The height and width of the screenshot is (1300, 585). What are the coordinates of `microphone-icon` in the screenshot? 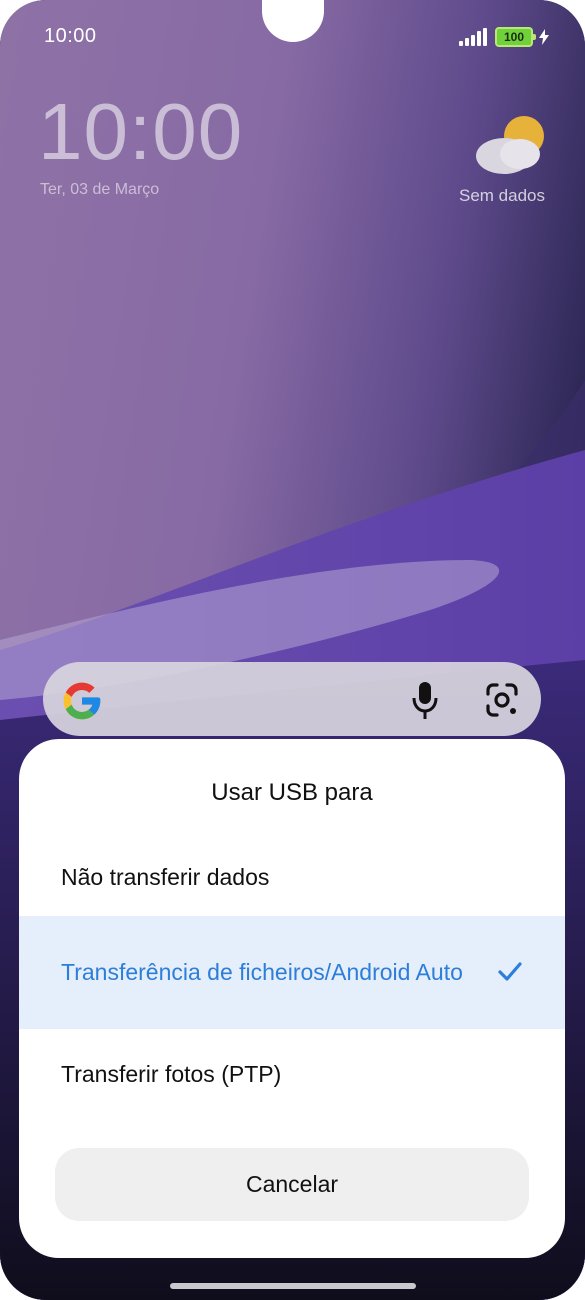 It's located at (425, 701).